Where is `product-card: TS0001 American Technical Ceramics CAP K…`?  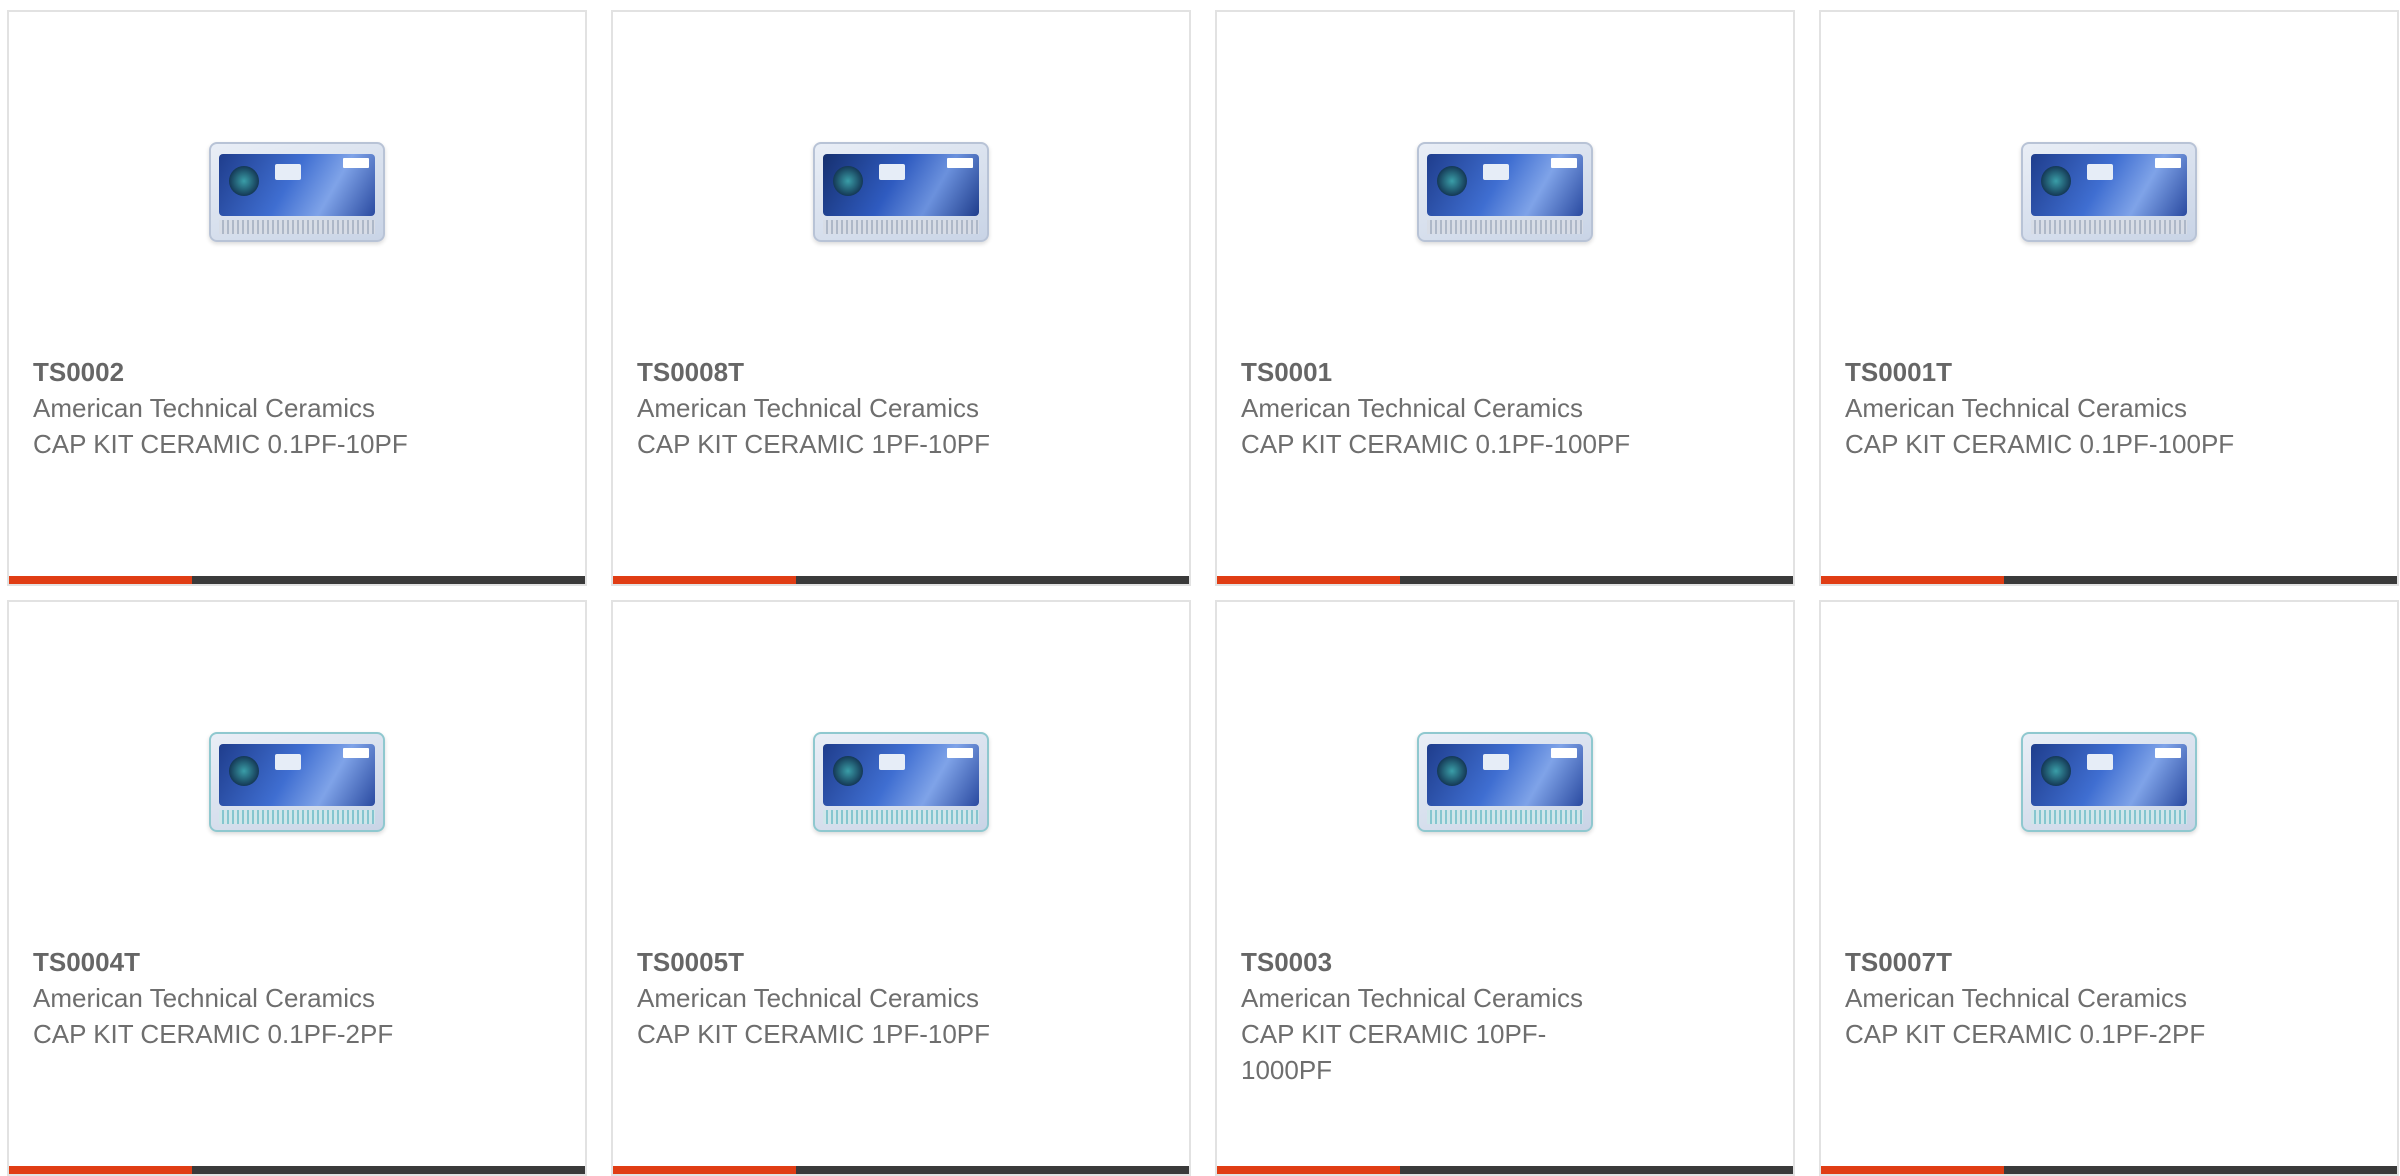 product-card: TS0001 American Technical Ceramics CAP K… is located at coordinates (1505, 298).